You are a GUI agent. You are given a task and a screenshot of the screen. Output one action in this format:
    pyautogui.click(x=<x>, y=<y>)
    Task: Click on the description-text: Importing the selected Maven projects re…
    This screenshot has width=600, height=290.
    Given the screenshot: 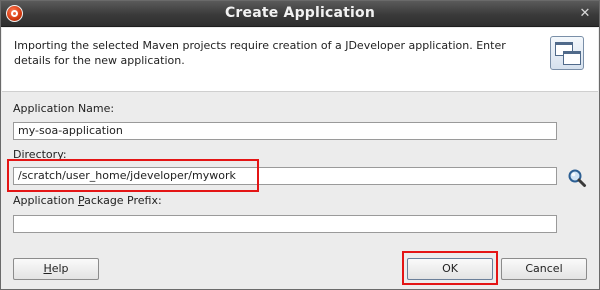 What is the action you would take?
    pyautogui.click(x=260, y=53)
    